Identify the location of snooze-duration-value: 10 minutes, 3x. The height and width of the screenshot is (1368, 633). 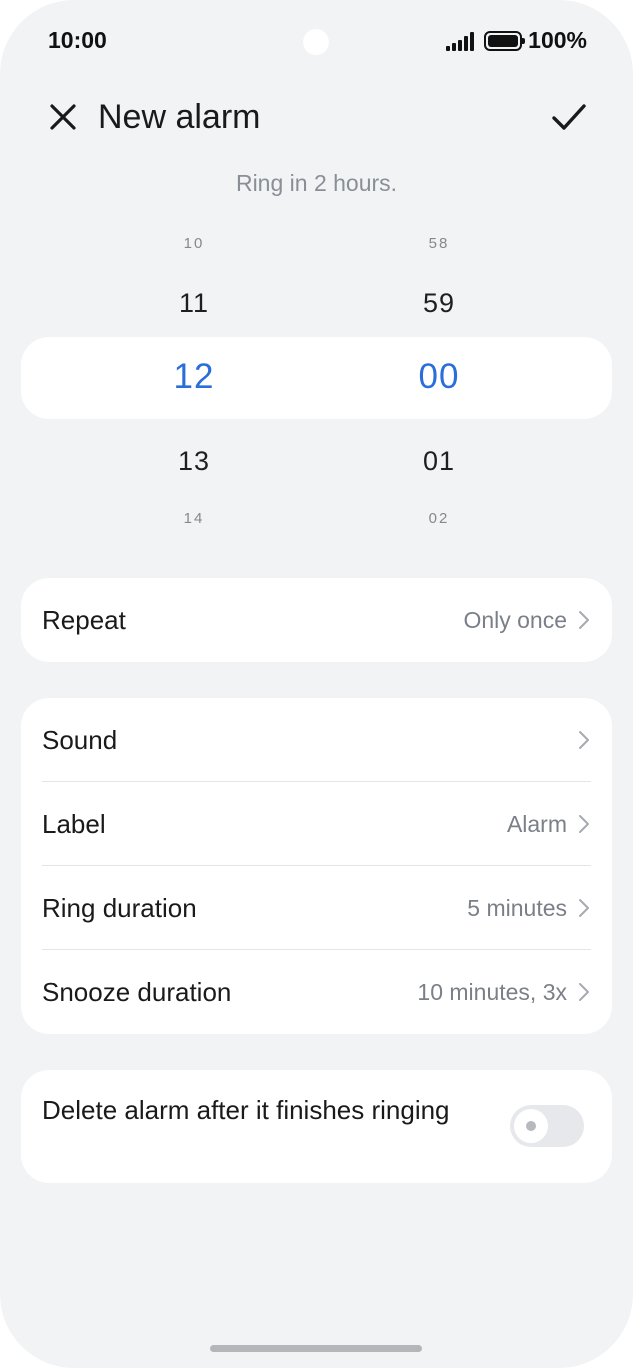
(492, 991).